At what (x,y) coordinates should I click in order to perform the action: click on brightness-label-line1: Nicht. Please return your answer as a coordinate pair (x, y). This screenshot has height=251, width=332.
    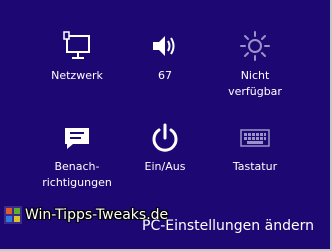
    Looking at the image, I should click on (255, 75).